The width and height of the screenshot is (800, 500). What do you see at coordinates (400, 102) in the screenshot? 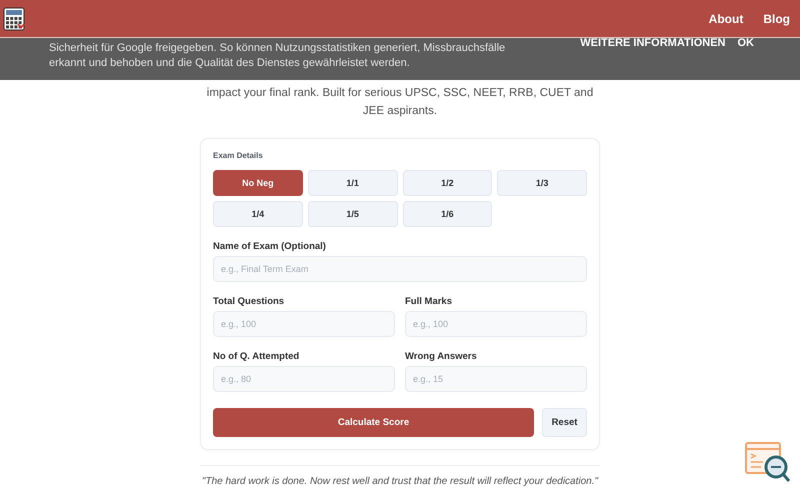
I see `description-text: impact your final rank. Built for serious UPSC, SSC, NEET, RRB, CUET and JEE aspirants.` at bounding box center [400, 102].